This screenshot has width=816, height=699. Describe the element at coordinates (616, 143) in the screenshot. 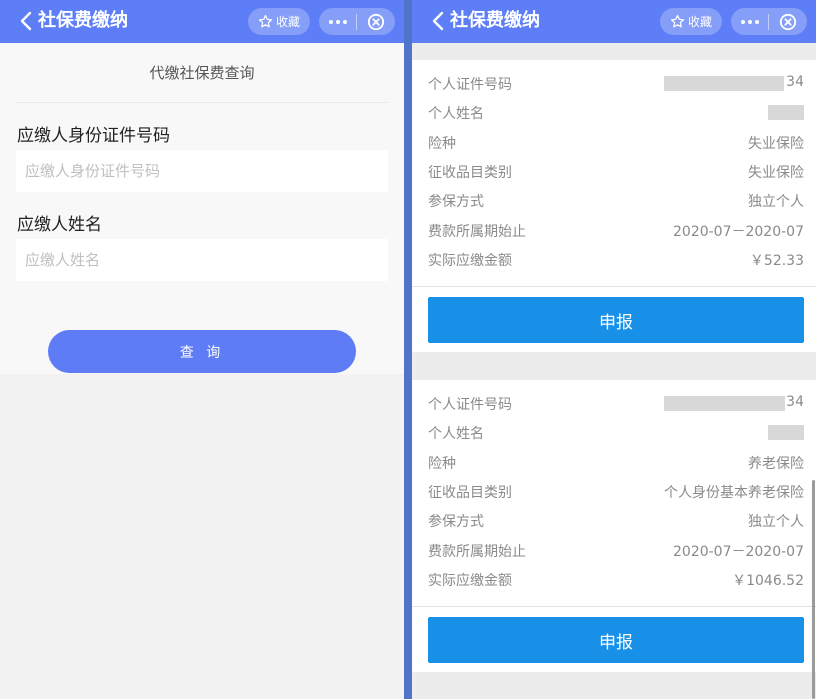

I see `detail-row: 险种 失业保险` at that location.